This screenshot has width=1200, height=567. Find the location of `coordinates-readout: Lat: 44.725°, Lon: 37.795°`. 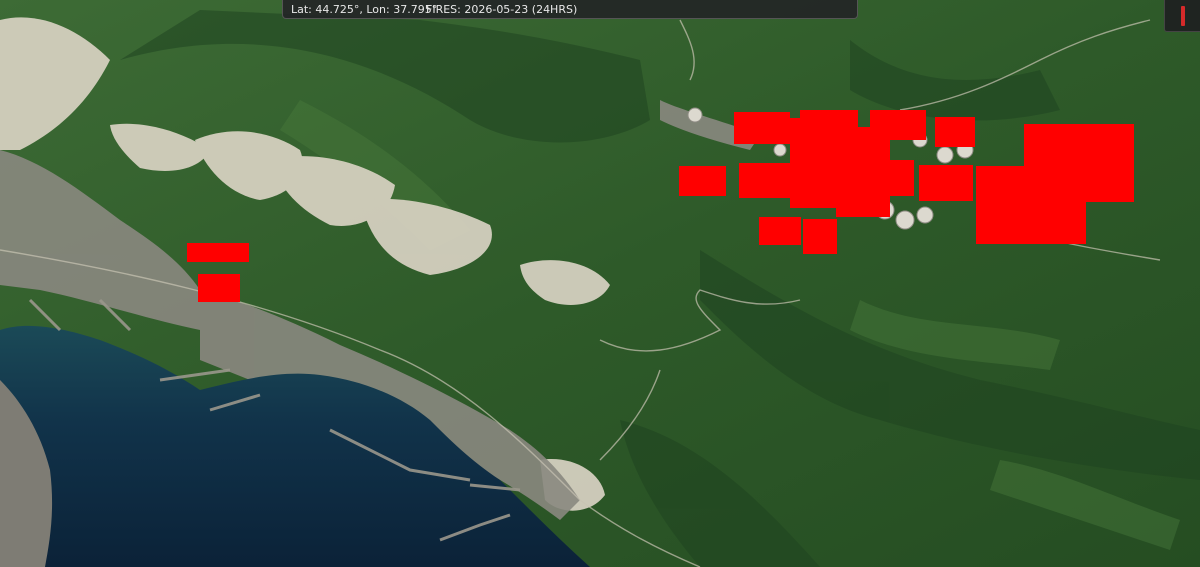

coordinates-readout: Lat: 44.725°, Lon: 37.795° is located at coordinates (364, 9).